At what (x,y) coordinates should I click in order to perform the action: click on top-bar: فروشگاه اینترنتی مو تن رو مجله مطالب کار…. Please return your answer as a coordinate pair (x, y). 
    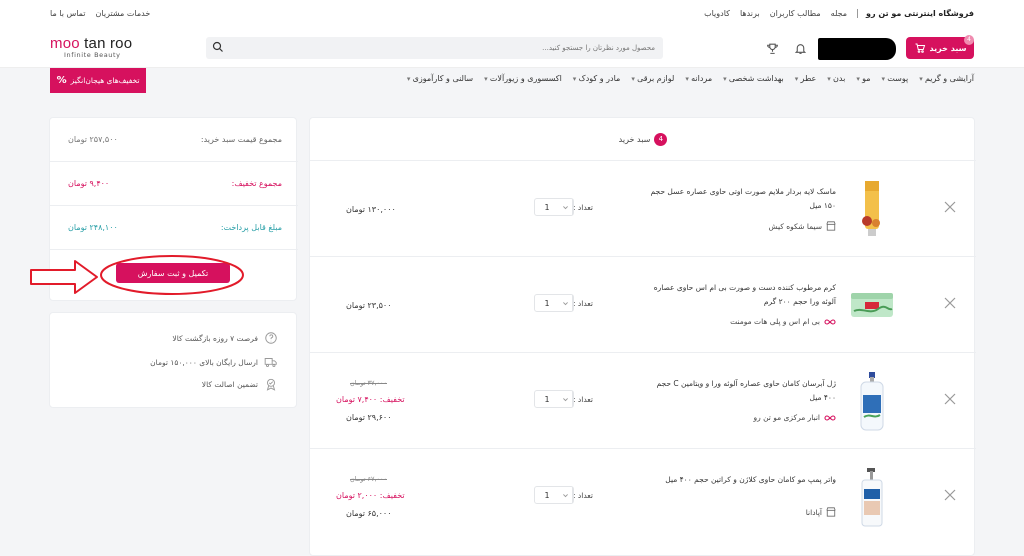
    Looking at the image, I should click on (512, 14).